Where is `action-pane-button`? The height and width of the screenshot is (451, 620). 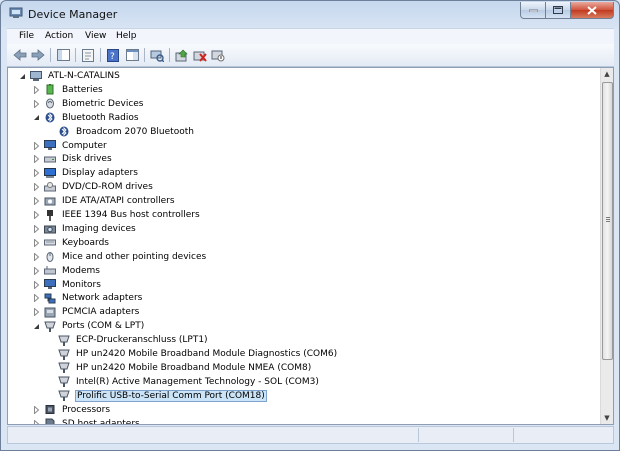 action-pane-button is located at coordinates (132, 55).